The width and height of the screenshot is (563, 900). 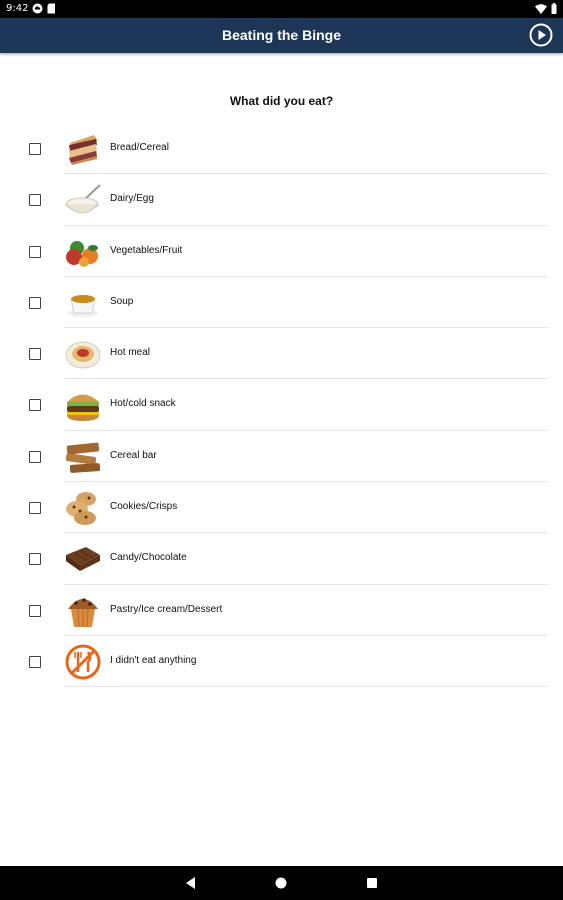 What do you see at coordinates (83, 305) in the screenshot?
I see `soup-cup-icon` at bounding box center [83, 305].